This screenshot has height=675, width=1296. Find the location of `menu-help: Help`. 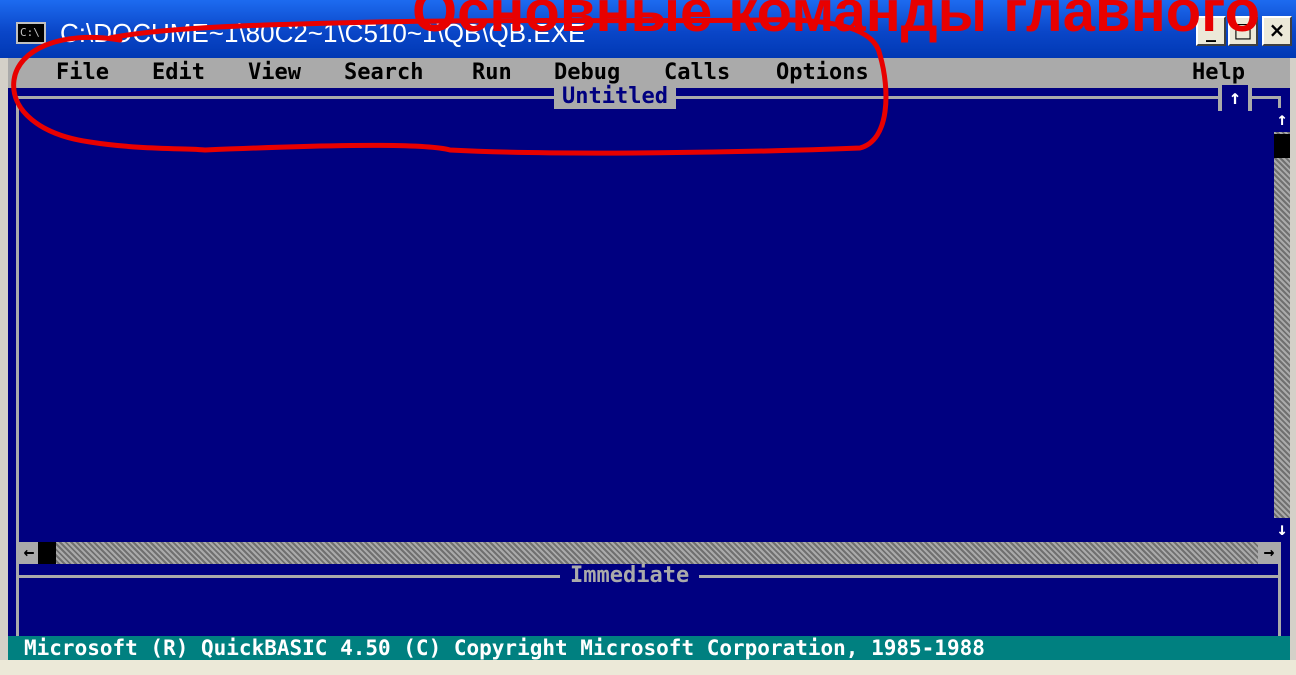

menu-help: Help is located at coordinates (1218, 73).